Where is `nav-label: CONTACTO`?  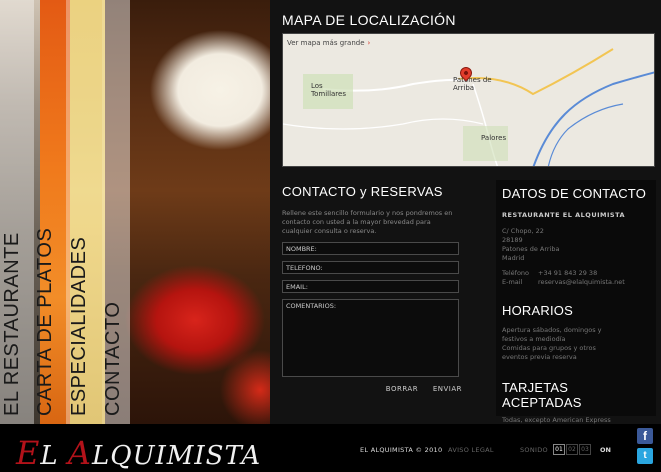 nav-label: CONTACTO is located at coordinates (113, 358).